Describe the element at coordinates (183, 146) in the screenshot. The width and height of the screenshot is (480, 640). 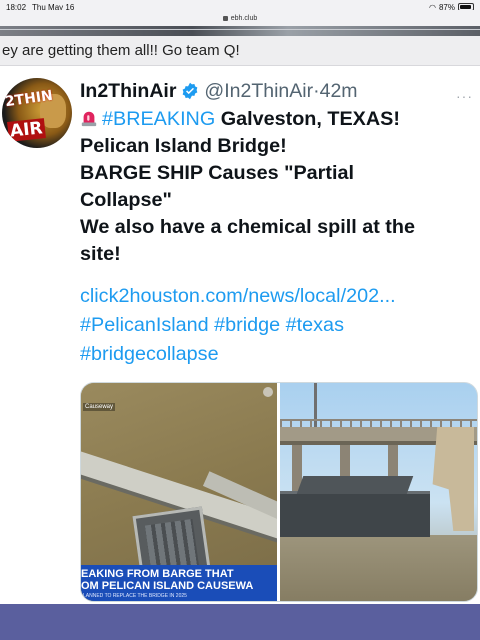
I see `post-line-2: Pelican Island Bridge!` at that location.